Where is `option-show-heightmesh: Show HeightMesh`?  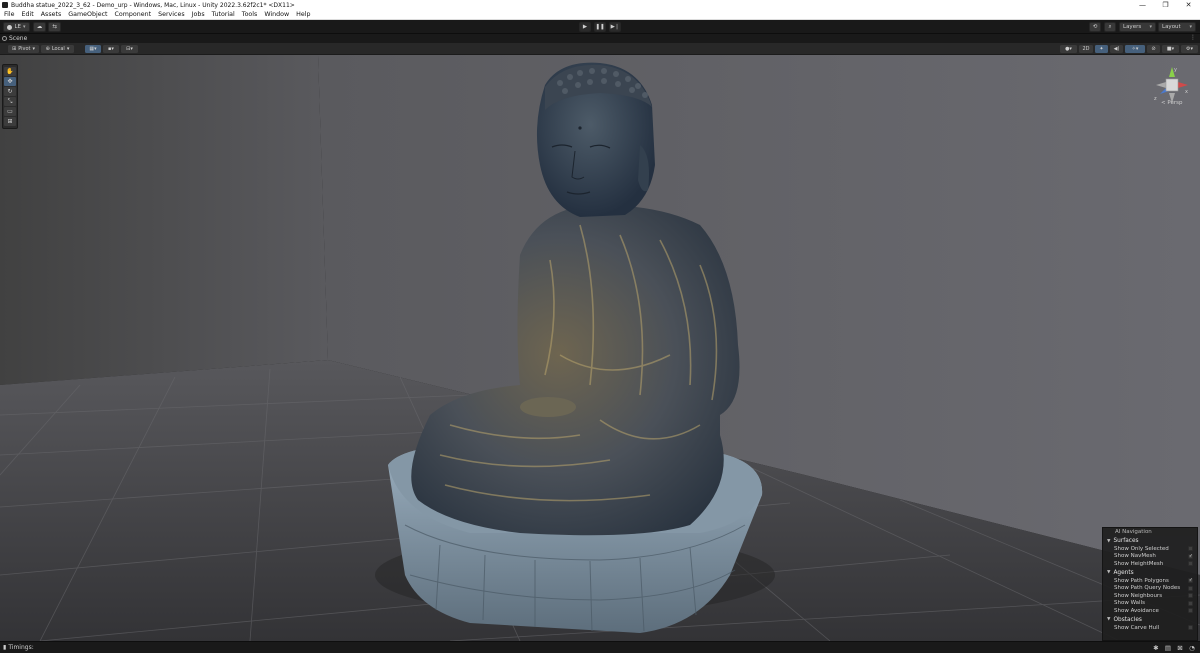 option-show-heightmesh: Show HeightMesh is located at coordinates (1150, 564).